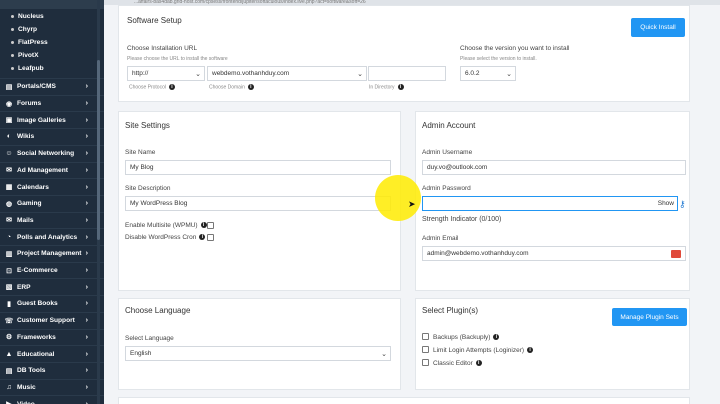  What do you see at coordinates (52, 387) in the screenshot?
I see `sidebar-item-music: ♫ Music ›` at bounding box center [52, 387].